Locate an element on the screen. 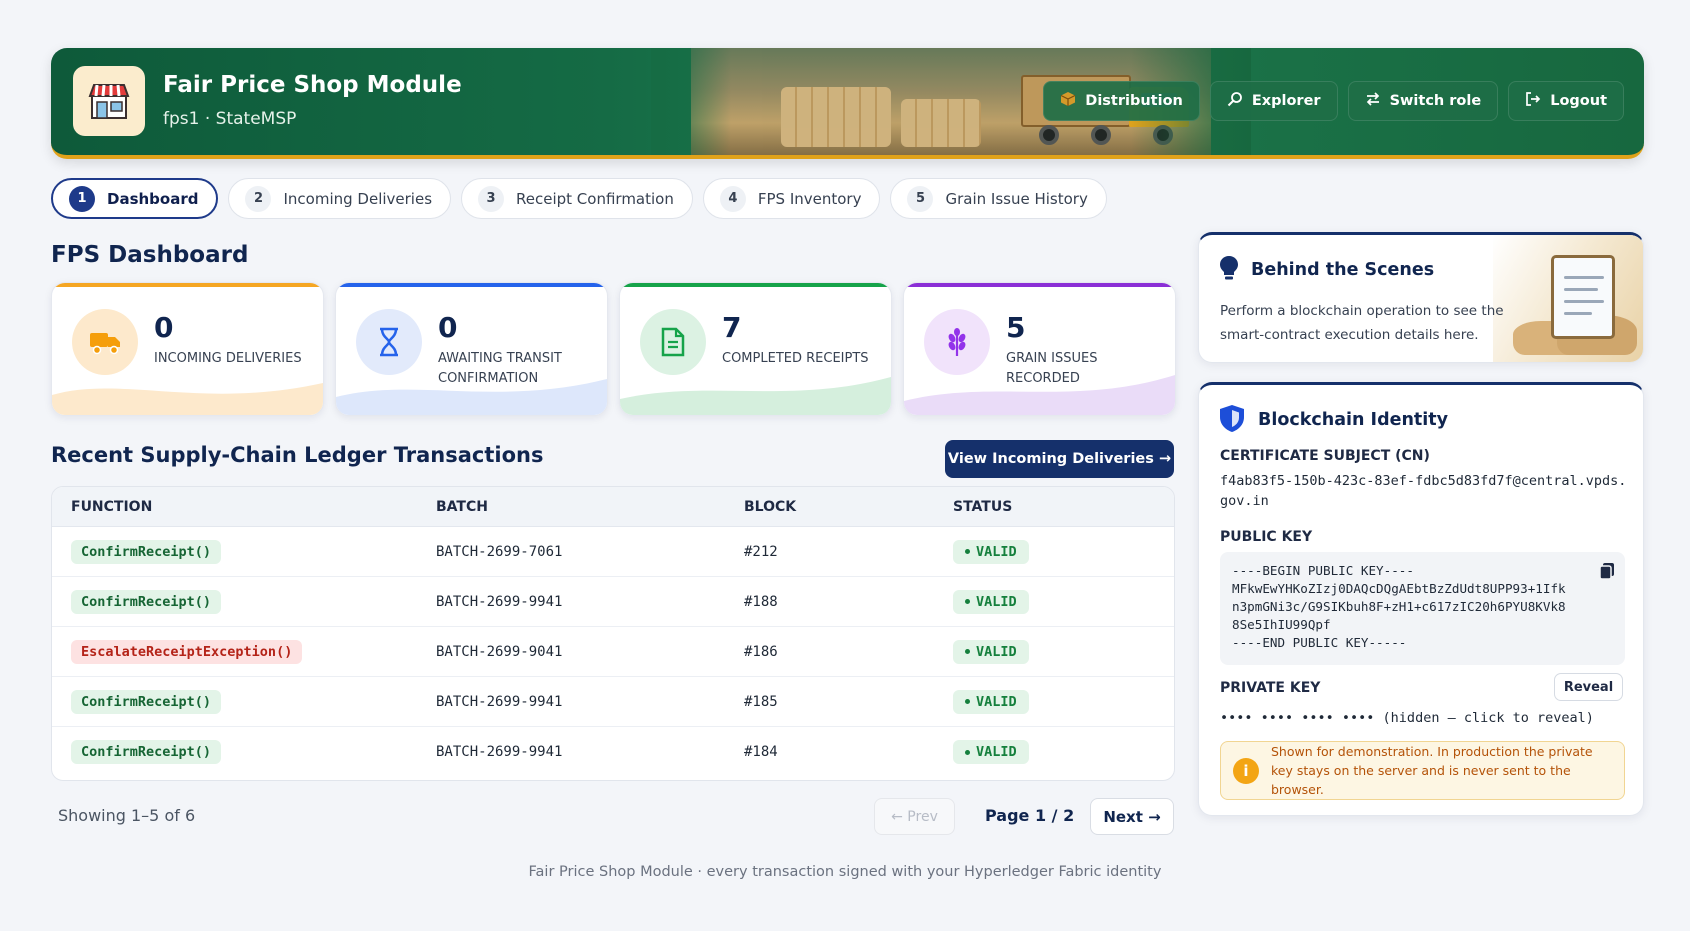  tab-number: 2 is located at coordinates (258, 198).